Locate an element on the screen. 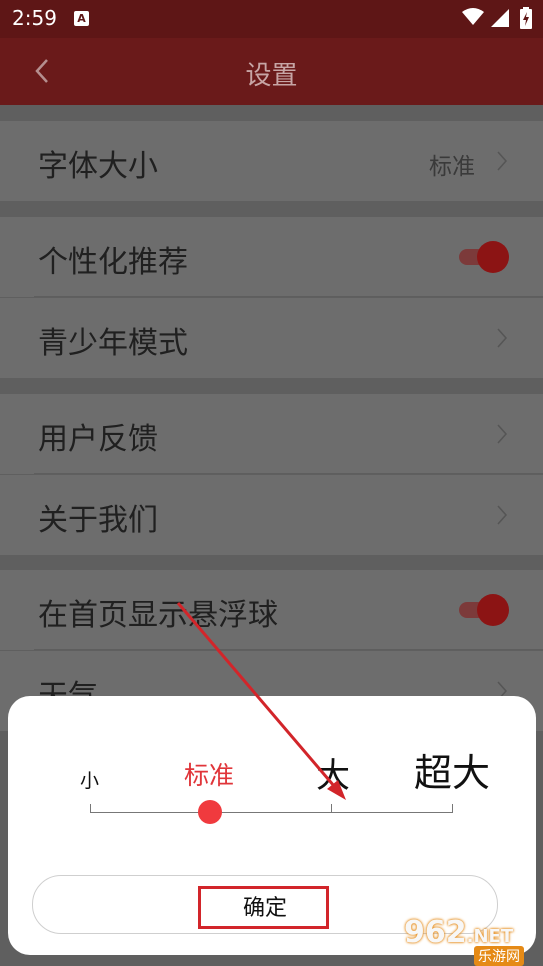 The width and height of the screenshot is (543, 966). watermark-logo-text: 962.NET is located at coordinates (459, 932).